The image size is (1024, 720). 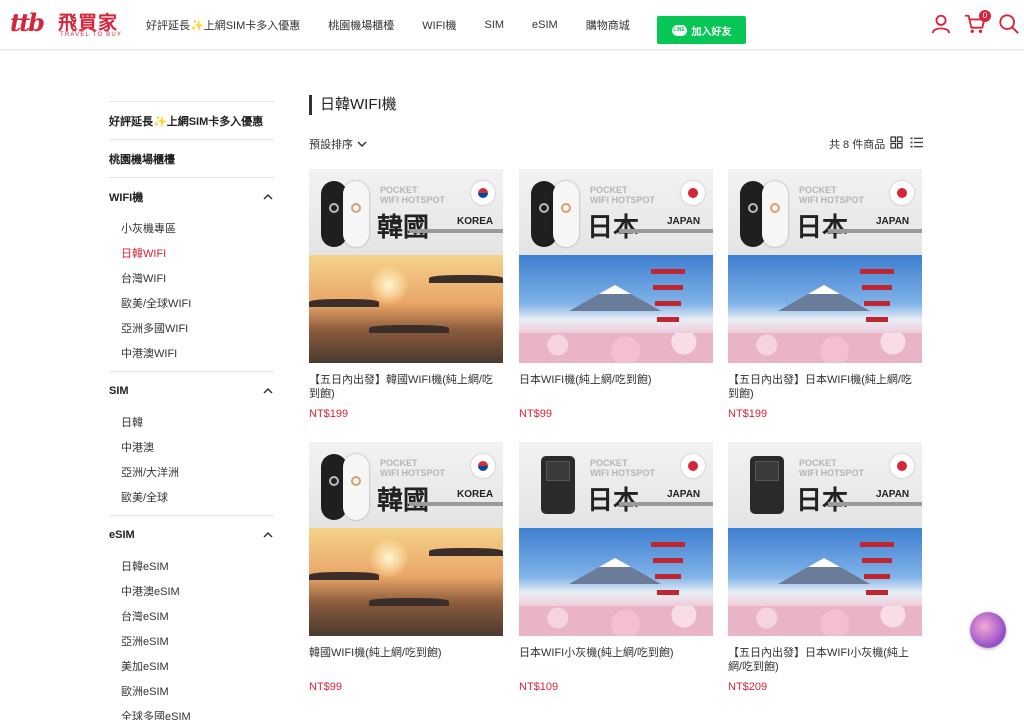 I want to click on sidebar-subitem: 日韓WIFI, so click(x=191, y=252).